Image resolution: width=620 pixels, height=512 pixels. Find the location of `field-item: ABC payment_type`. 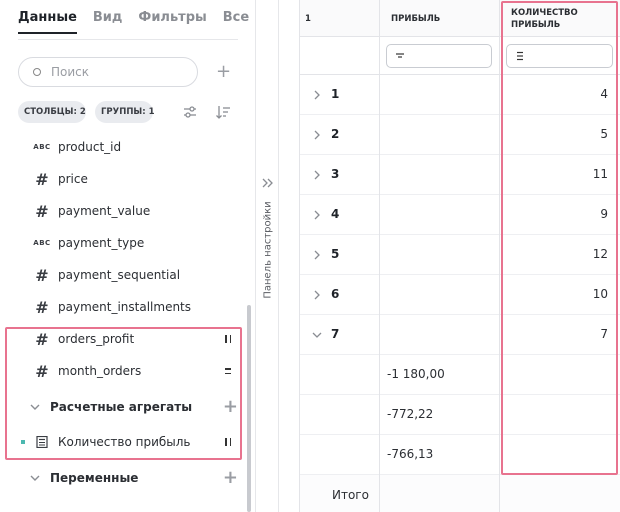

field-item: ABC payment_type is located at coordinates (135, 243).